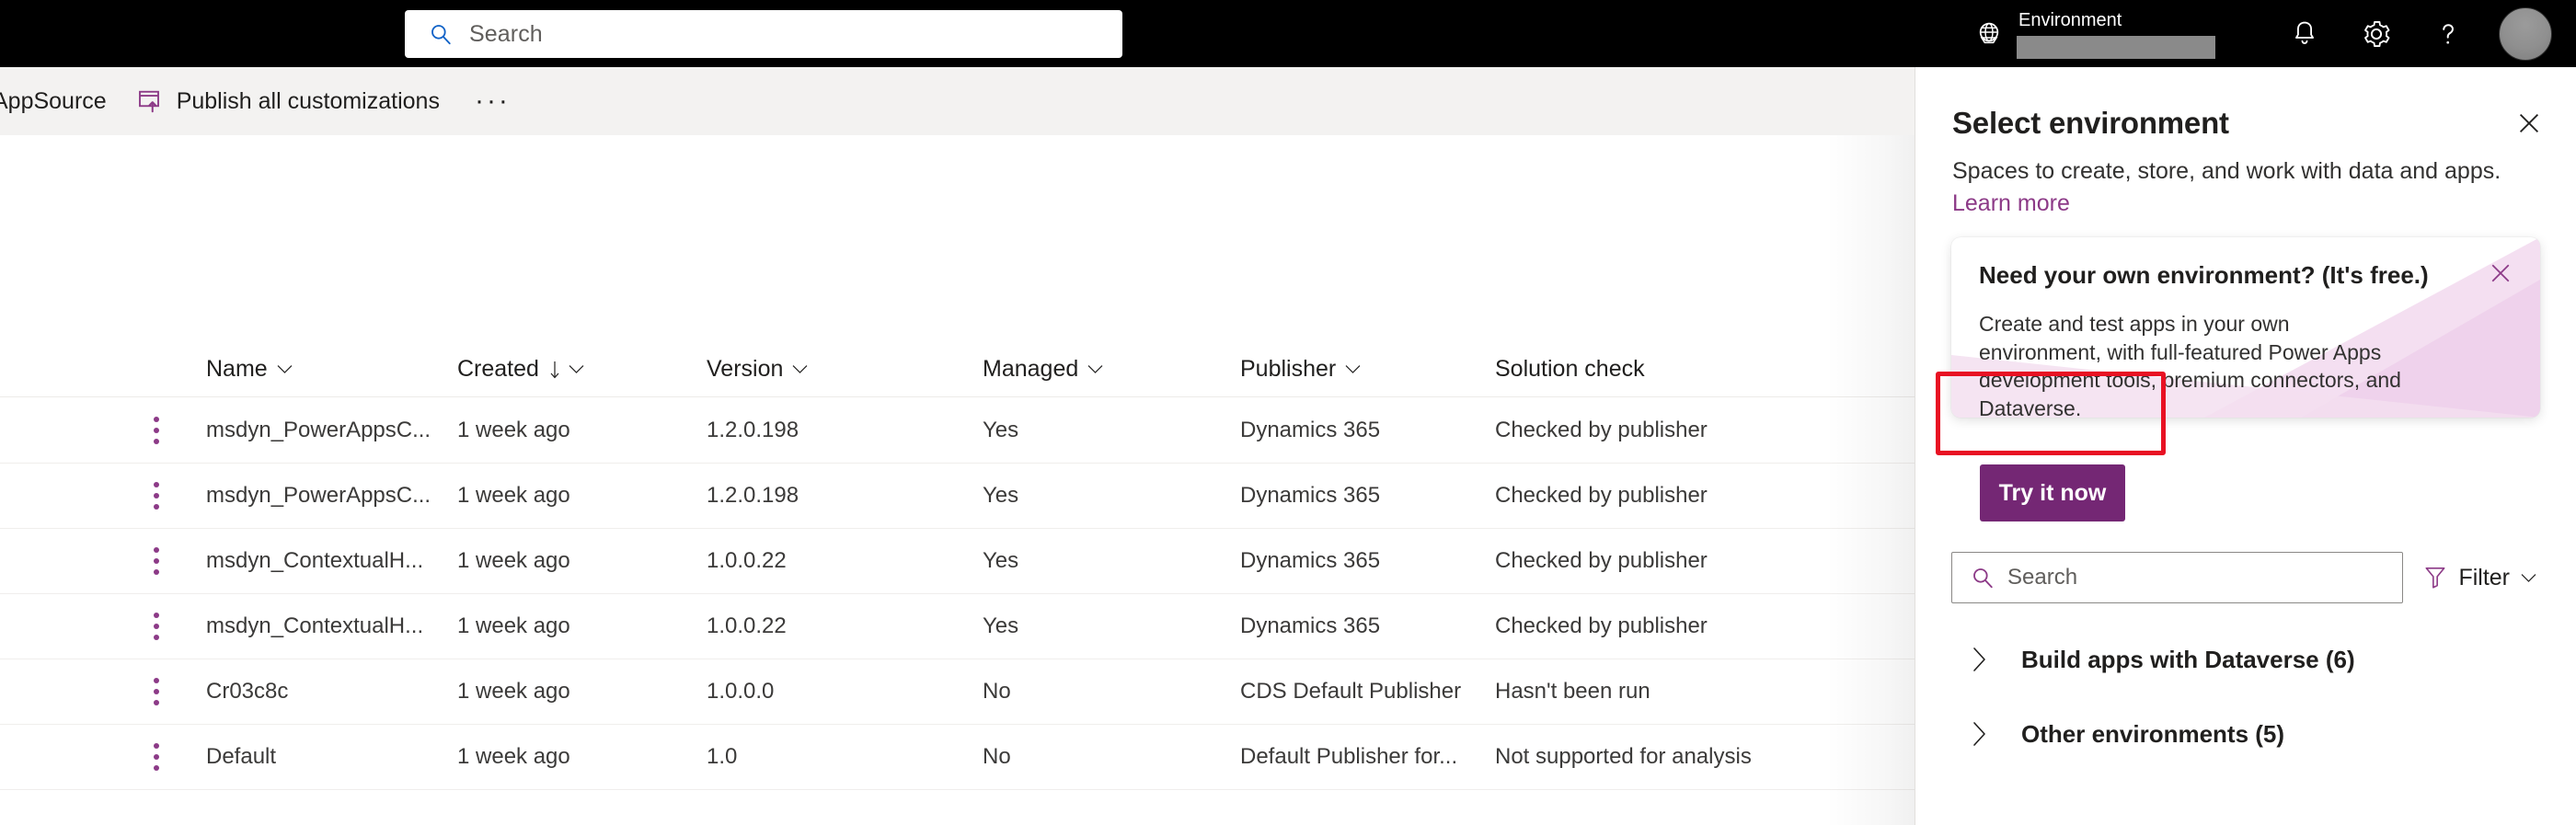 The height and width of the screenshot is (825, 2576). Describe the element at coordinates (2304, 33) in the screenshot. I see `notifications-button` at that location.